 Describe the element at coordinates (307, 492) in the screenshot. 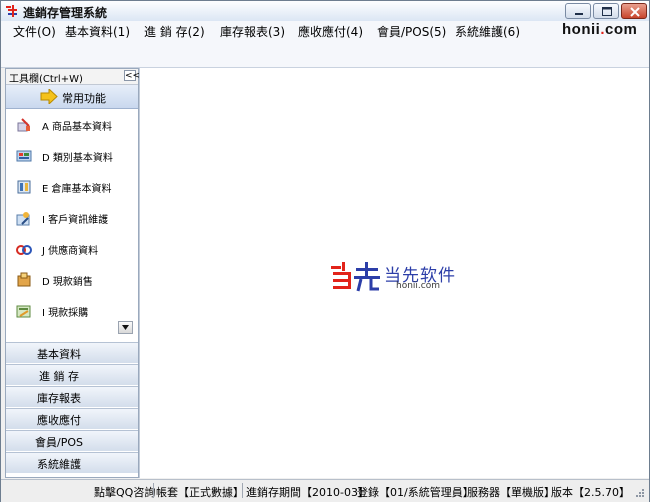

I see `status-period: 進銷存期間【2010-03】` at that location.